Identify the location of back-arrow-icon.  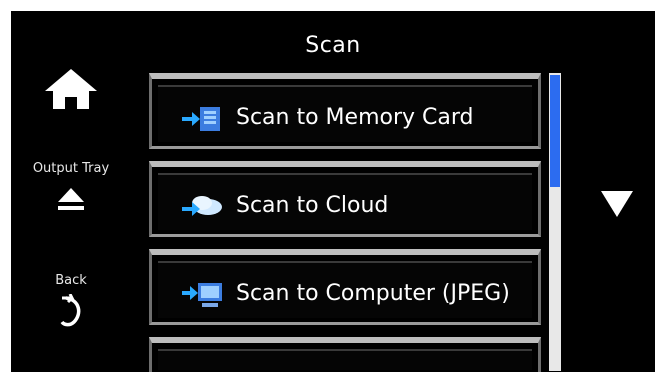
(71, 312).